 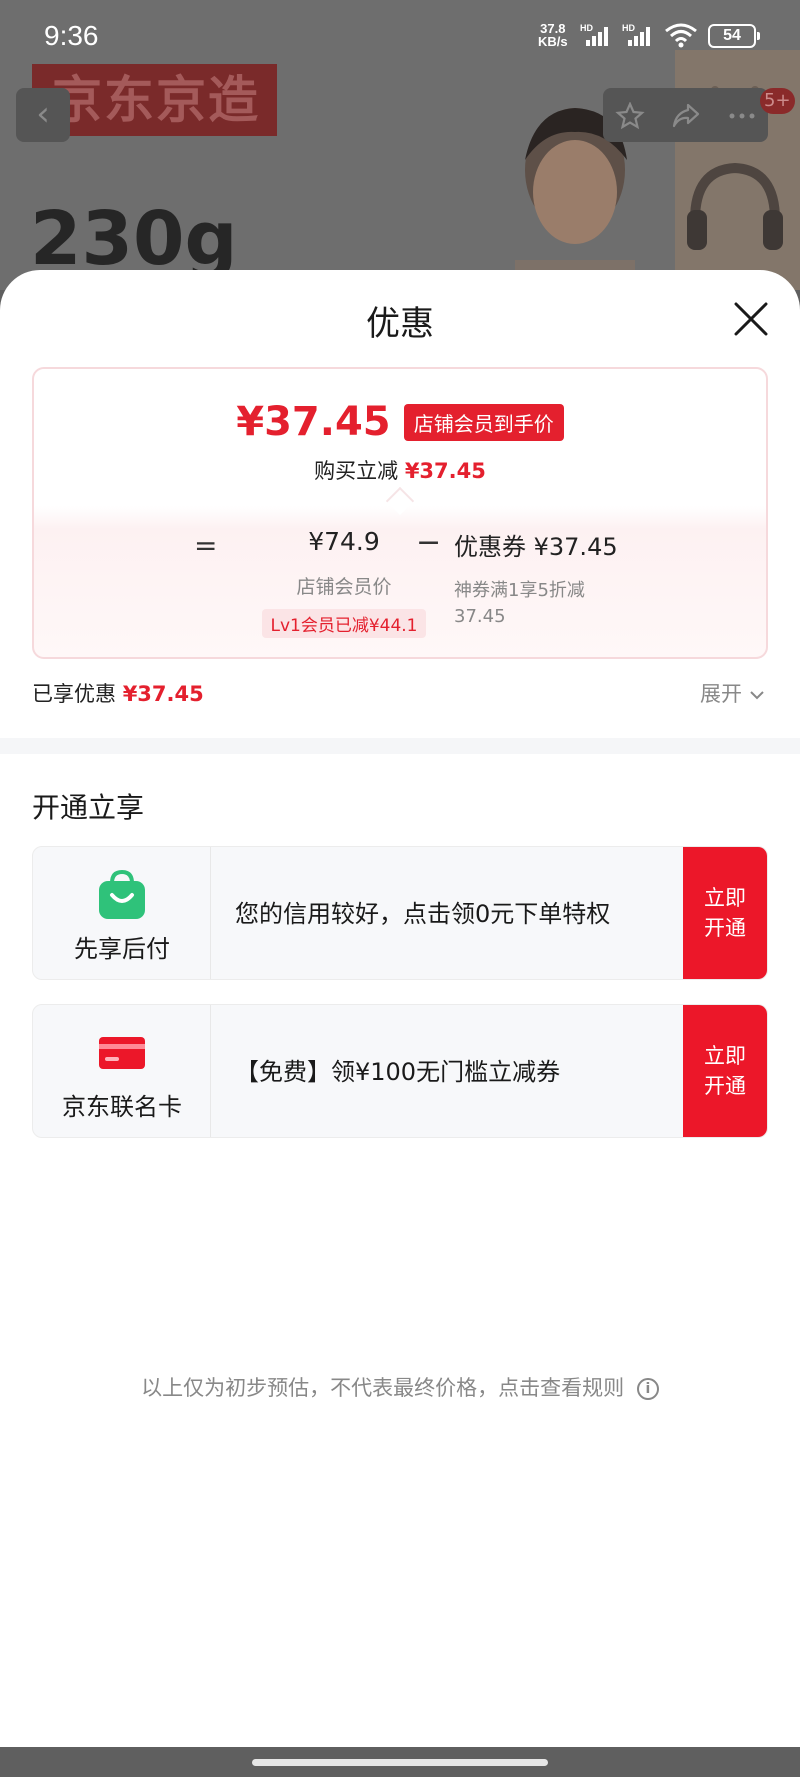 I want to click on status-time: 9:36, so click(x=71, y=35).